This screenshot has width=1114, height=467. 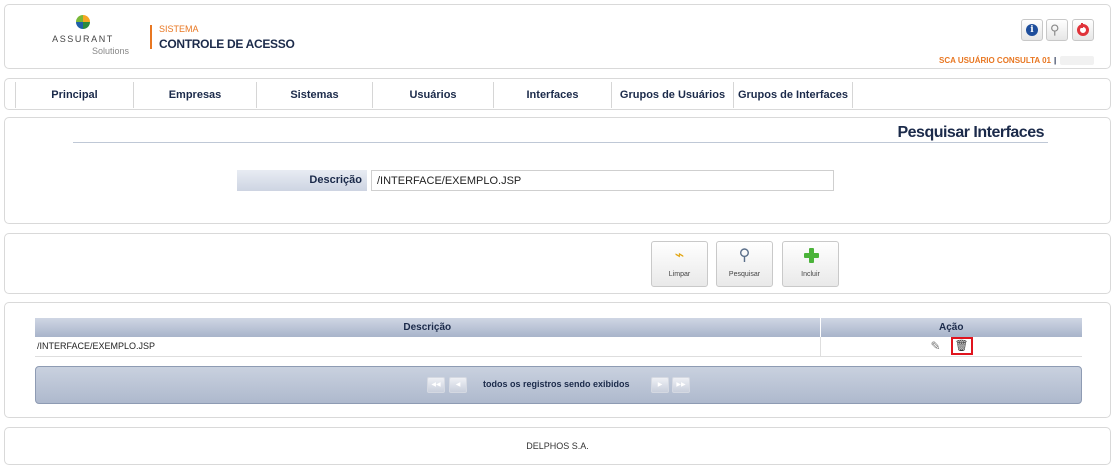 I want to click on system-caption: SISTEMA, so click(x=179, y=29).